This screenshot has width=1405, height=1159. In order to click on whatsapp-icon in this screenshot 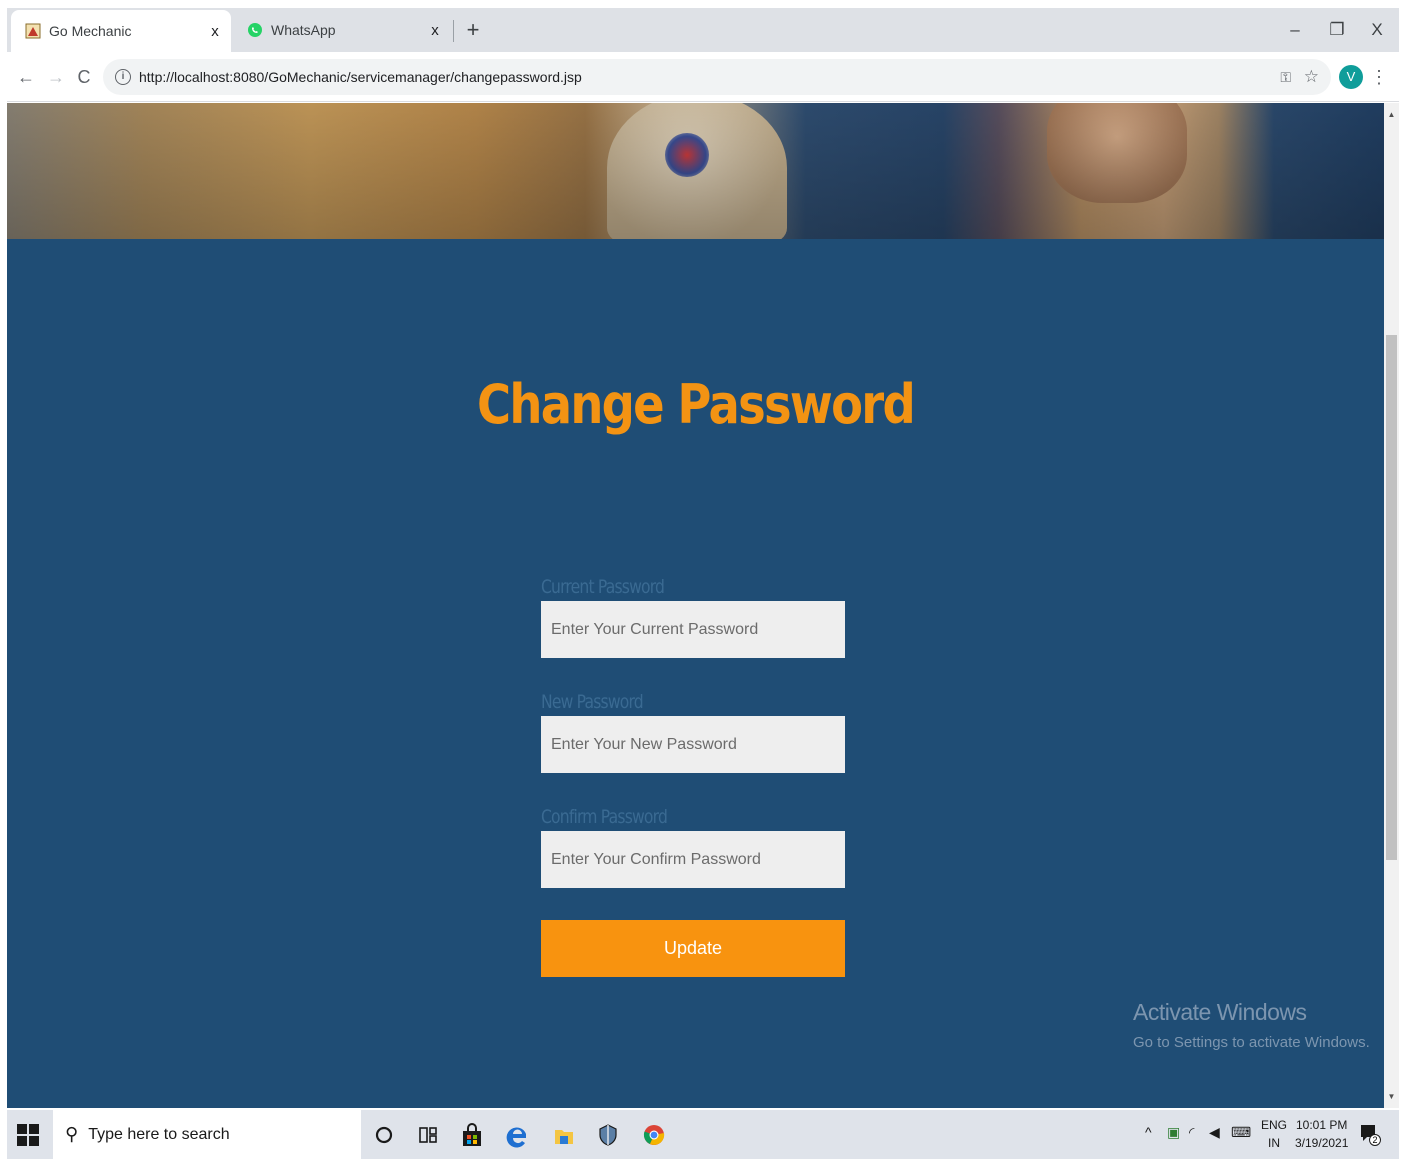, I will do `click(255, 30)`.